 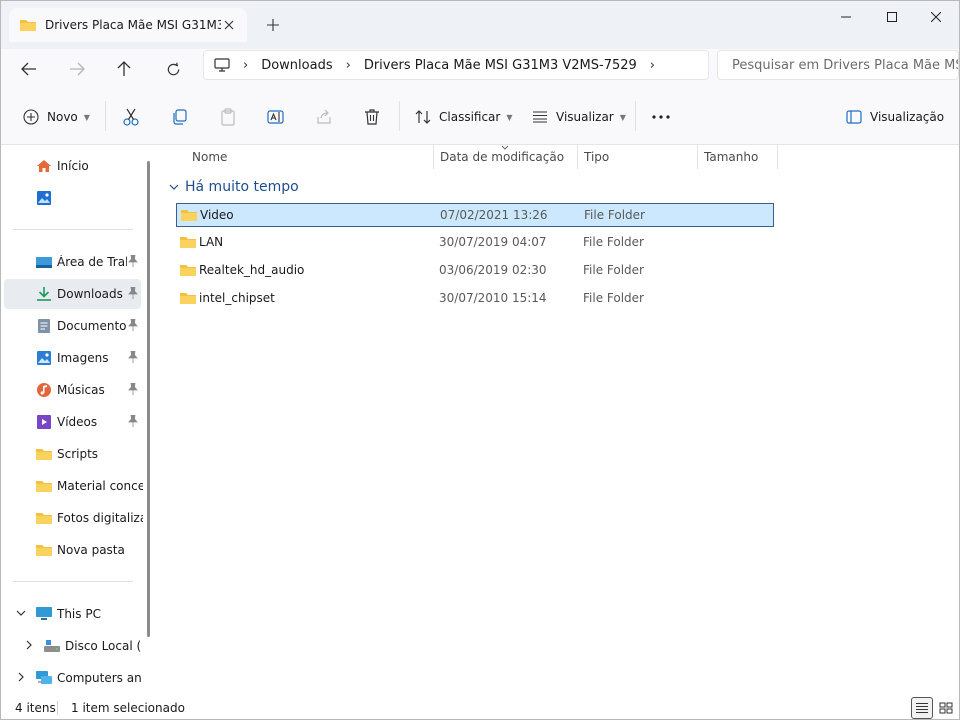 I want to click on copy-icon, so click(x=180, y=117).